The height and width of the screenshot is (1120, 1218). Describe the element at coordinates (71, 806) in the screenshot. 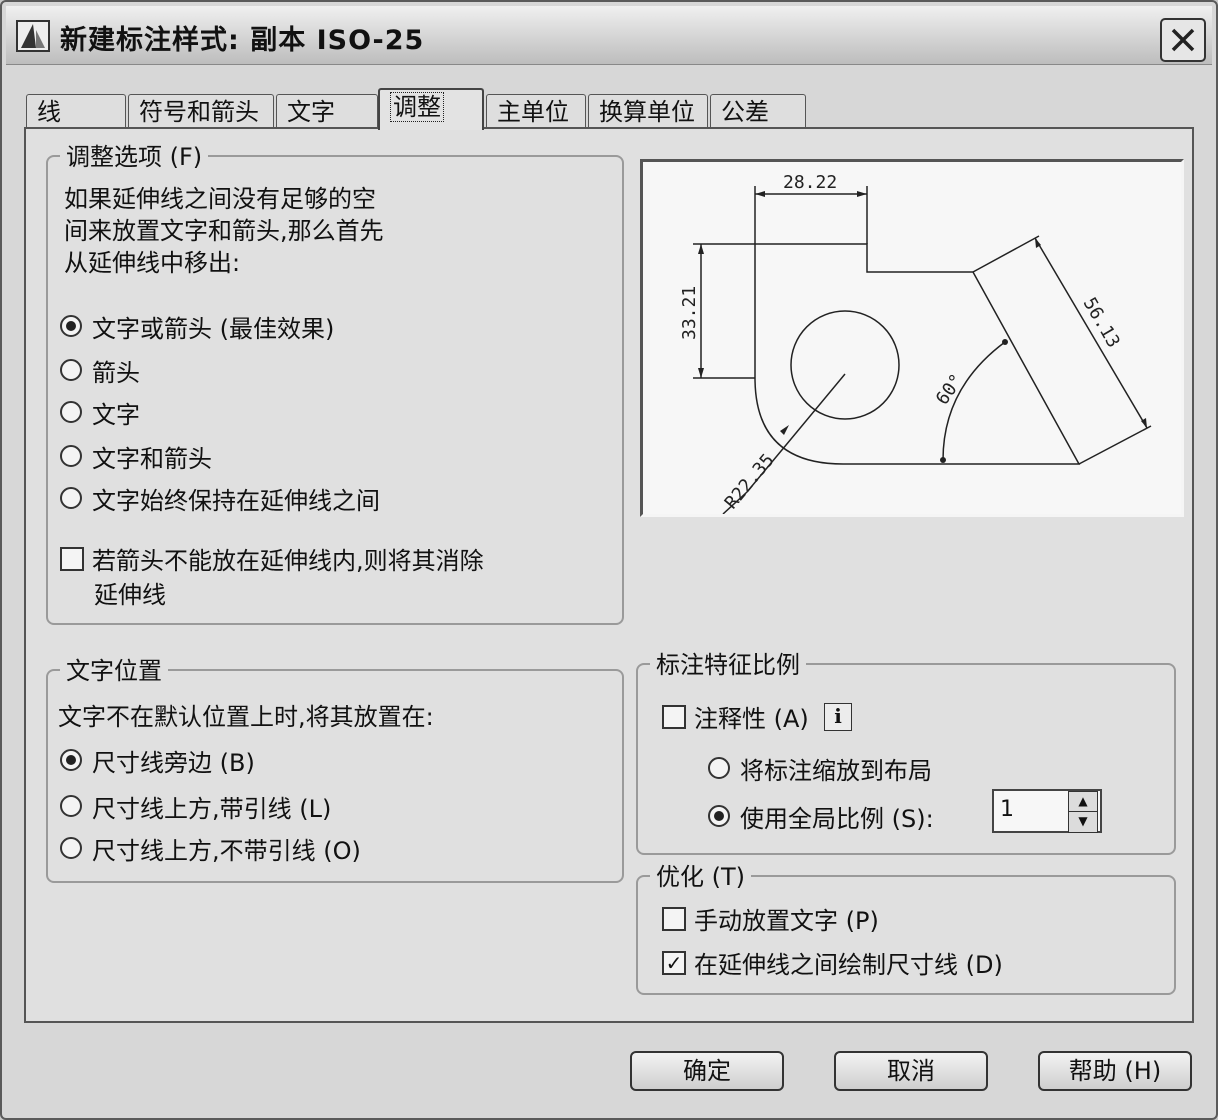

I see `radio-over-with-leader` at that location.